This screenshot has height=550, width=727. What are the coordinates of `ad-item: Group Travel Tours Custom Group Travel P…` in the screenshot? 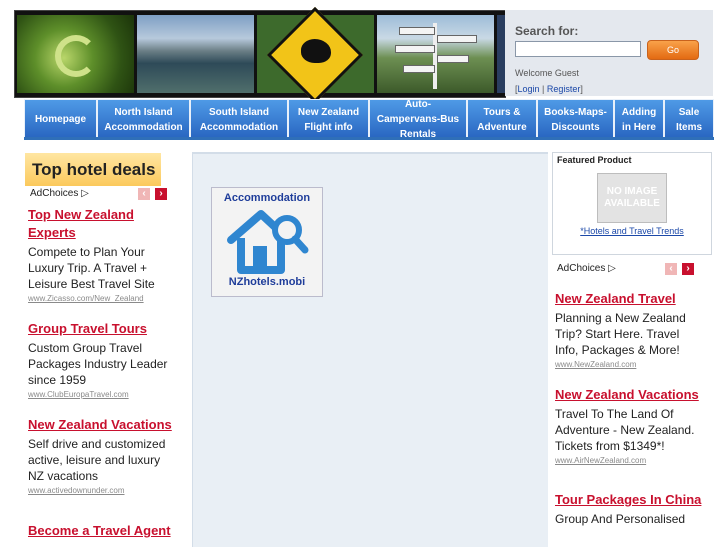 It's located at (103, 360).